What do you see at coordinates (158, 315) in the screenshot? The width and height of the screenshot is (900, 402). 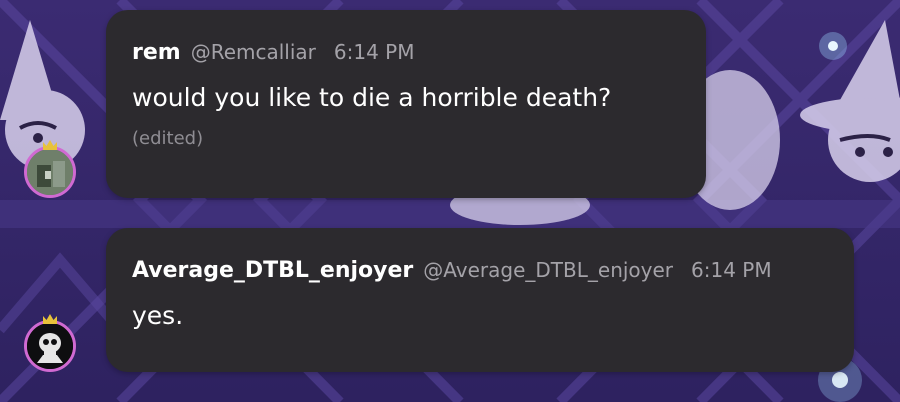 I see `message-text: yes.` at bounding box center [158, 315].